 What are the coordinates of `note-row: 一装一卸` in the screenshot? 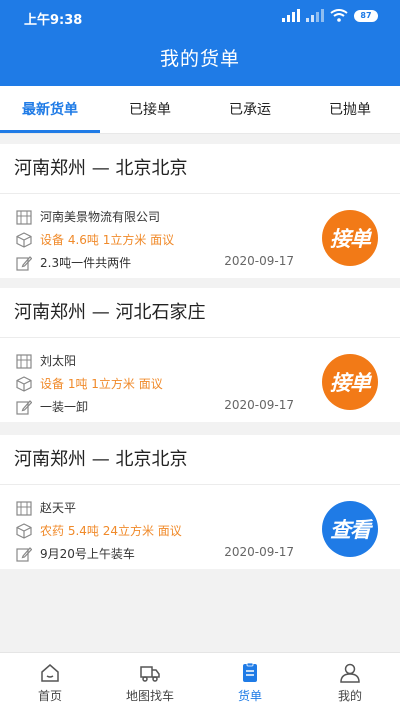 It's located at (52, 406).